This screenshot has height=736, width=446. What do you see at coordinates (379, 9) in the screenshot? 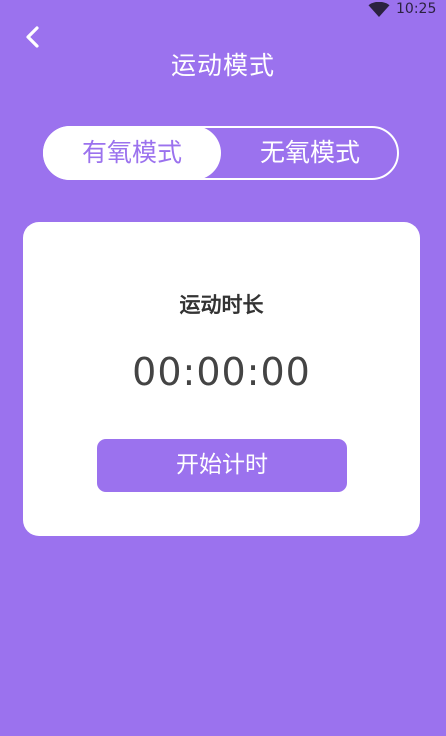
I see `wifi-icon` at bounding box center [379, 9].